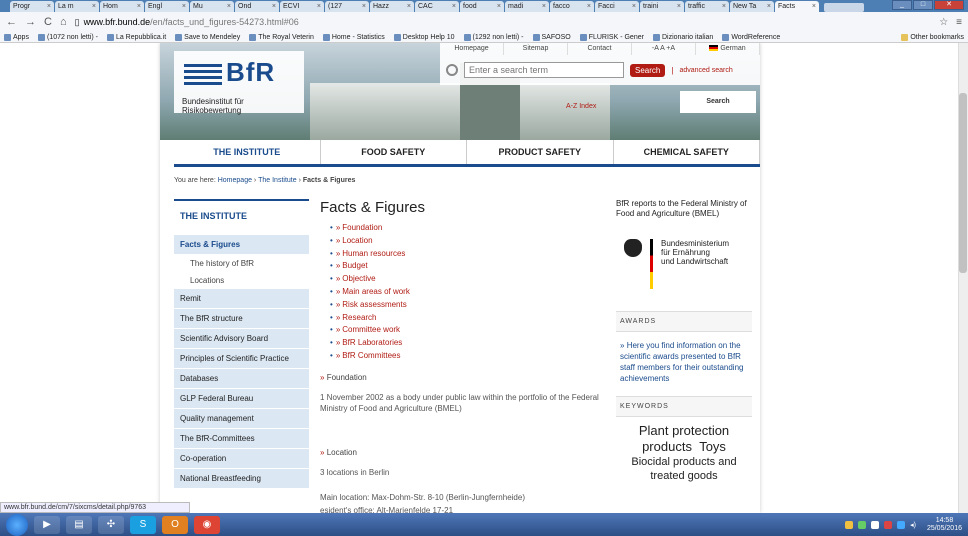 Image resolution: width=968 pixels, height=536 pixels. I want to click on search-button: Search, so click(648, 70).